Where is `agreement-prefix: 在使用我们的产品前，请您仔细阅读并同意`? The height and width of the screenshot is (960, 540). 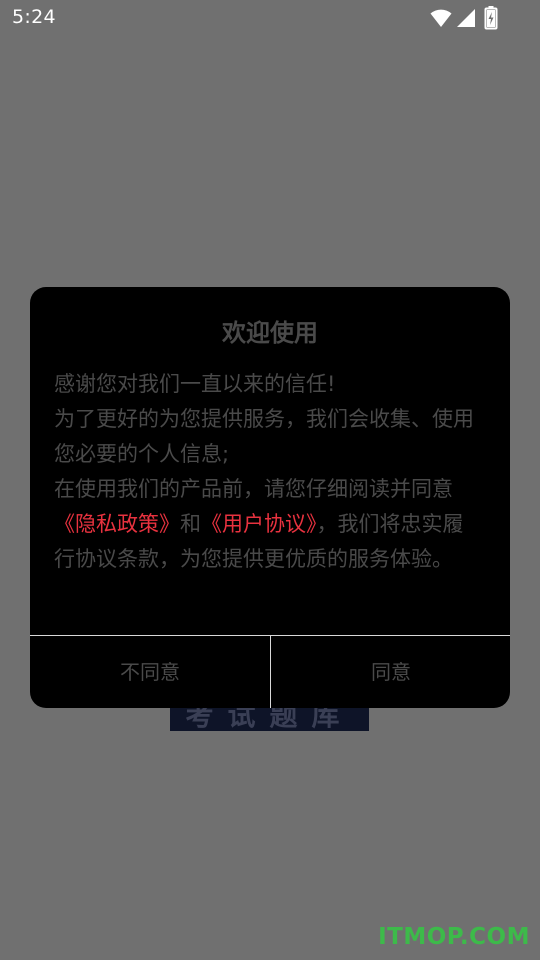
agreement-prefix: 在使用我们的产品前，请您仔细阅读并同意 is located at coordinates (253, 489).